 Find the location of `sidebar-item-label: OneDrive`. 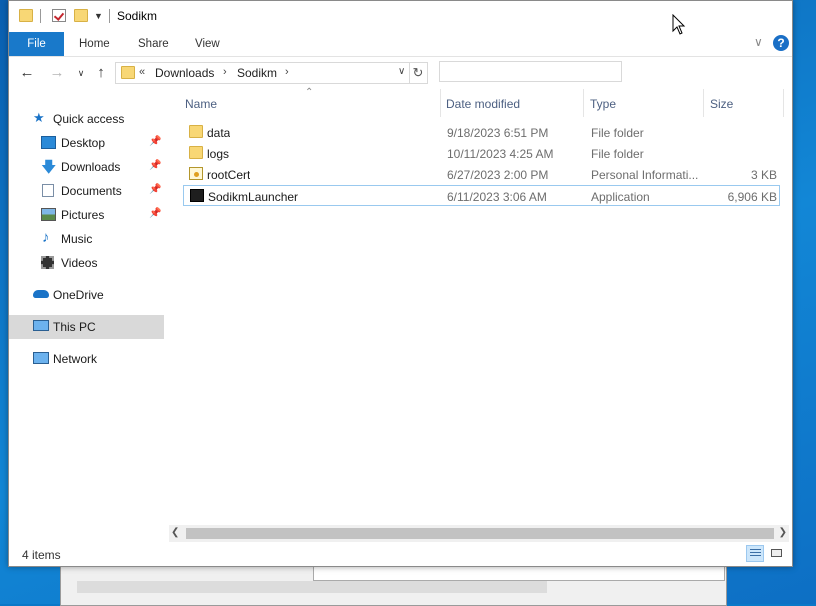

sidebar-item-label: OneDrive is located at coordinates (78, 295).